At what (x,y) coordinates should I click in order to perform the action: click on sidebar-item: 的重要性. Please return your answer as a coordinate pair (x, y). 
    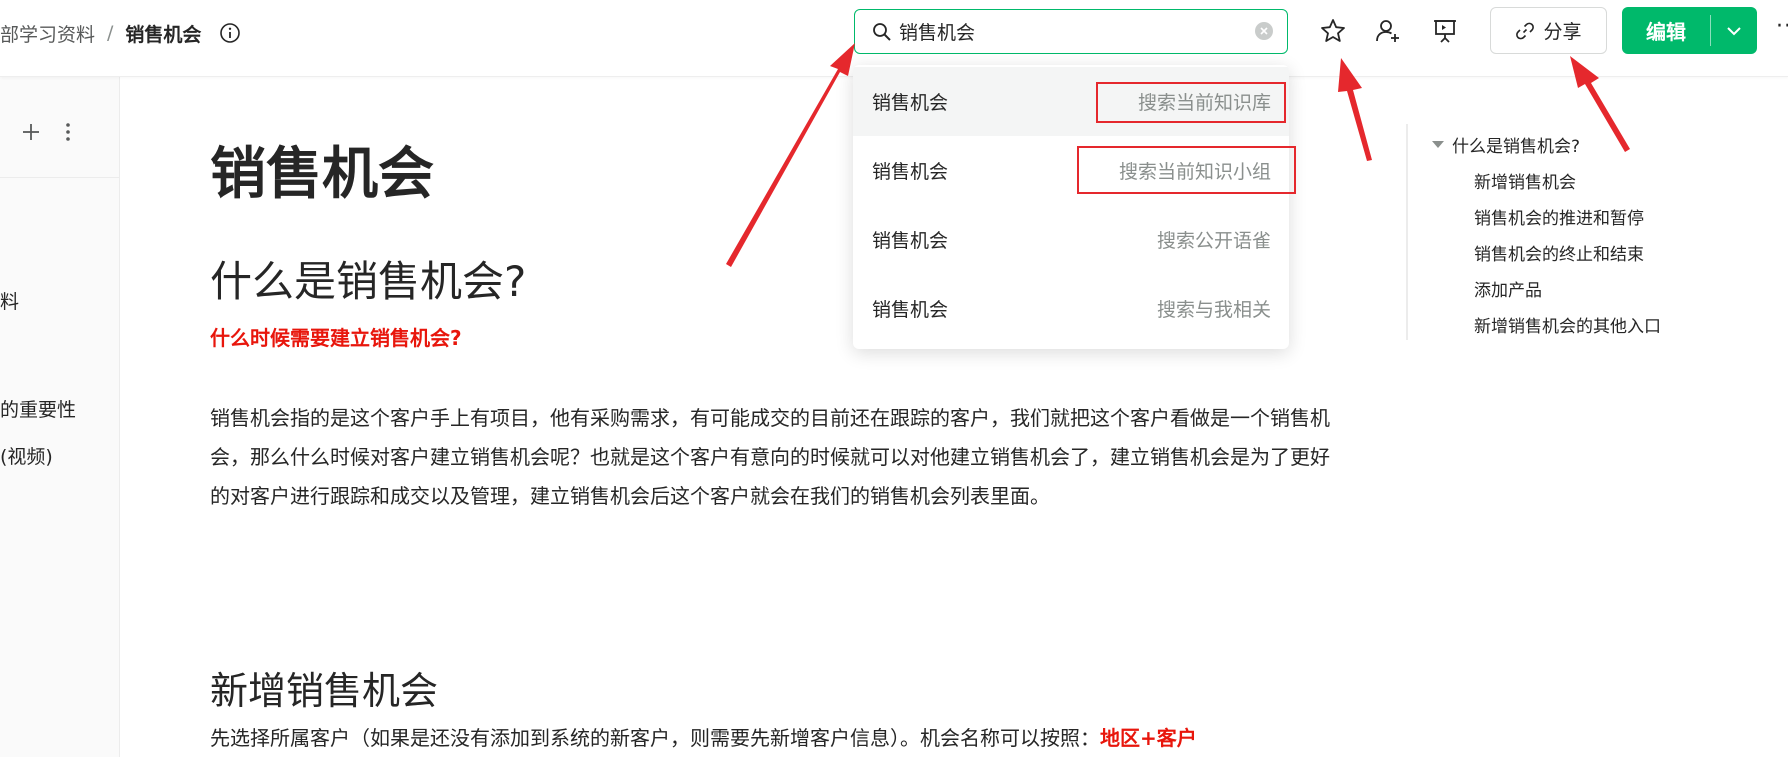
    Looking at the image, I should click on (38, 408).